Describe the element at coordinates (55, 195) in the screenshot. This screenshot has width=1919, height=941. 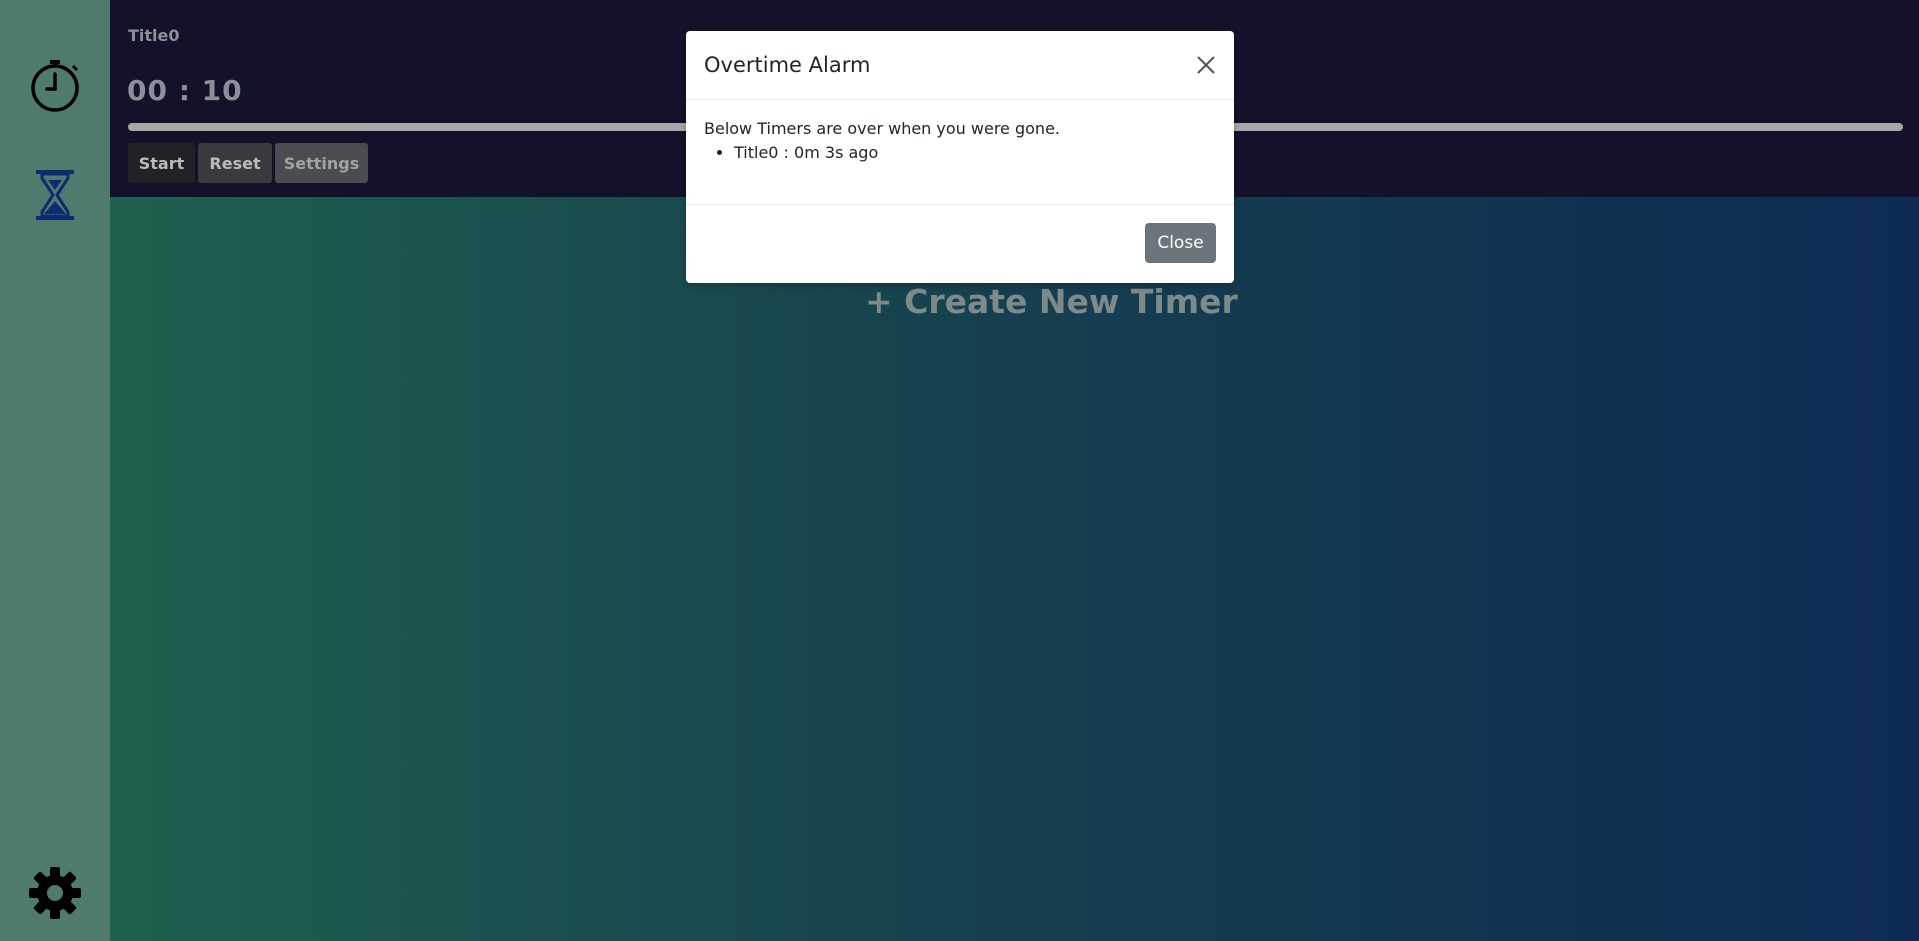
I see `hourglass-icon` at that location.